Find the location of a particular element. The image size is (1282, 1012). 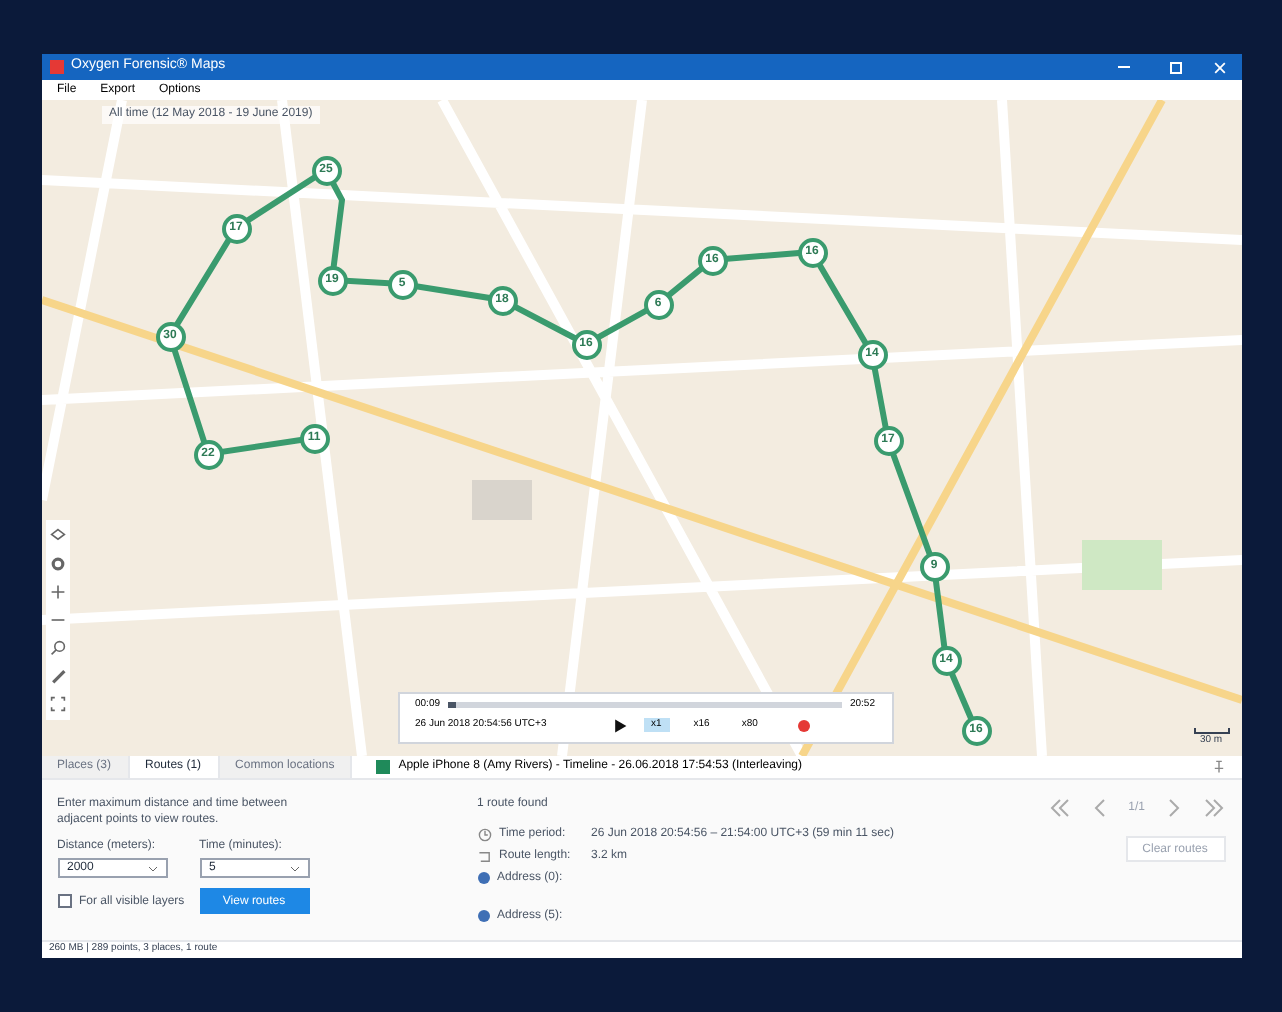

play-icon is located at coordinates (619, 725).